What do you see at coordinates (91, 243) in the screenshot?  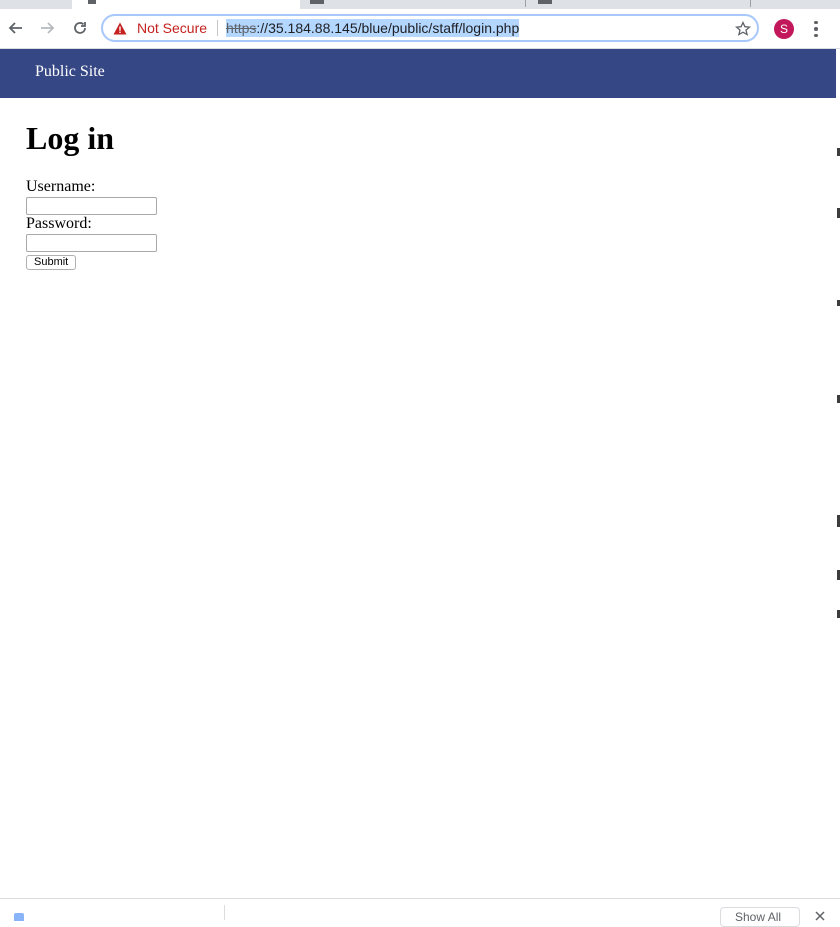 I see `password-field` at bounding box center [91, 243].